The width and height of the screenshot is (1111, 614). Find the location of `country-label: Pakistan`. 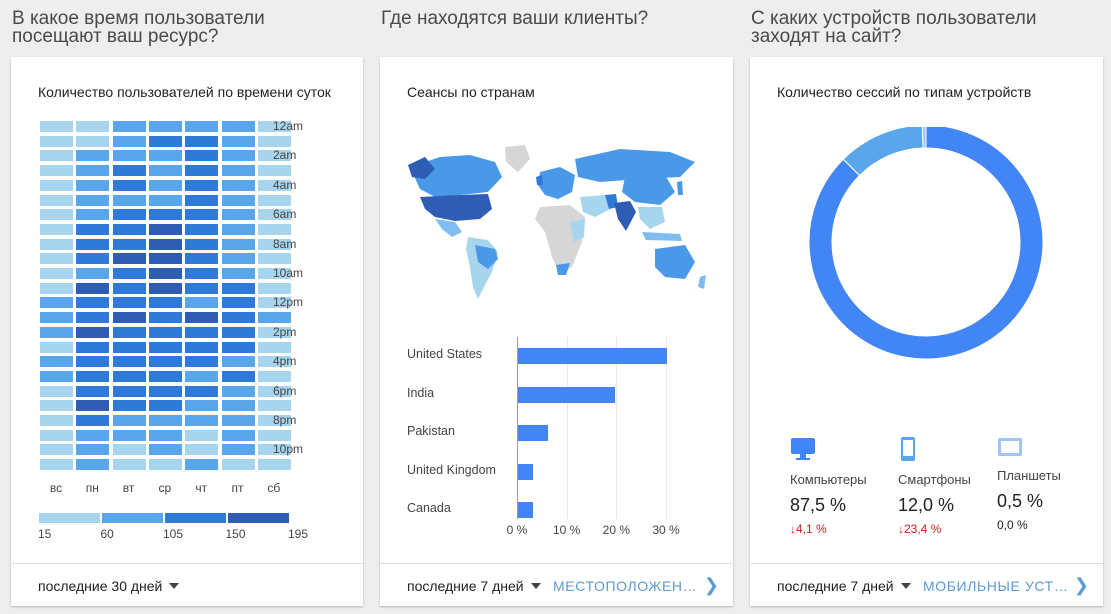

country-label: Pakistan is located at coordinates (431, 431).